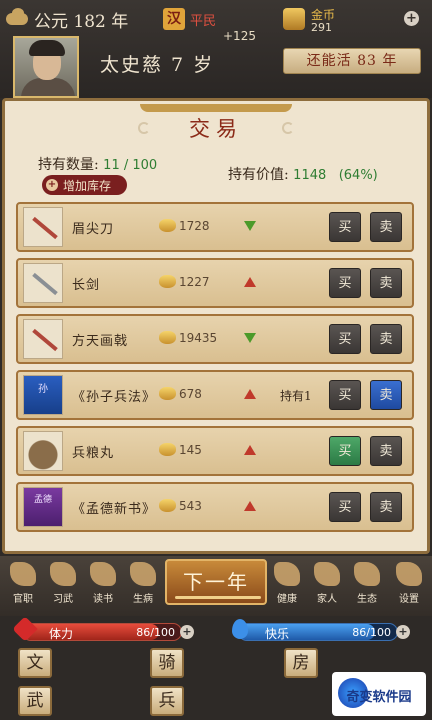 This screenshot has height=720, width=432. I want to click on nav-official: 官职, so click(23, 585).